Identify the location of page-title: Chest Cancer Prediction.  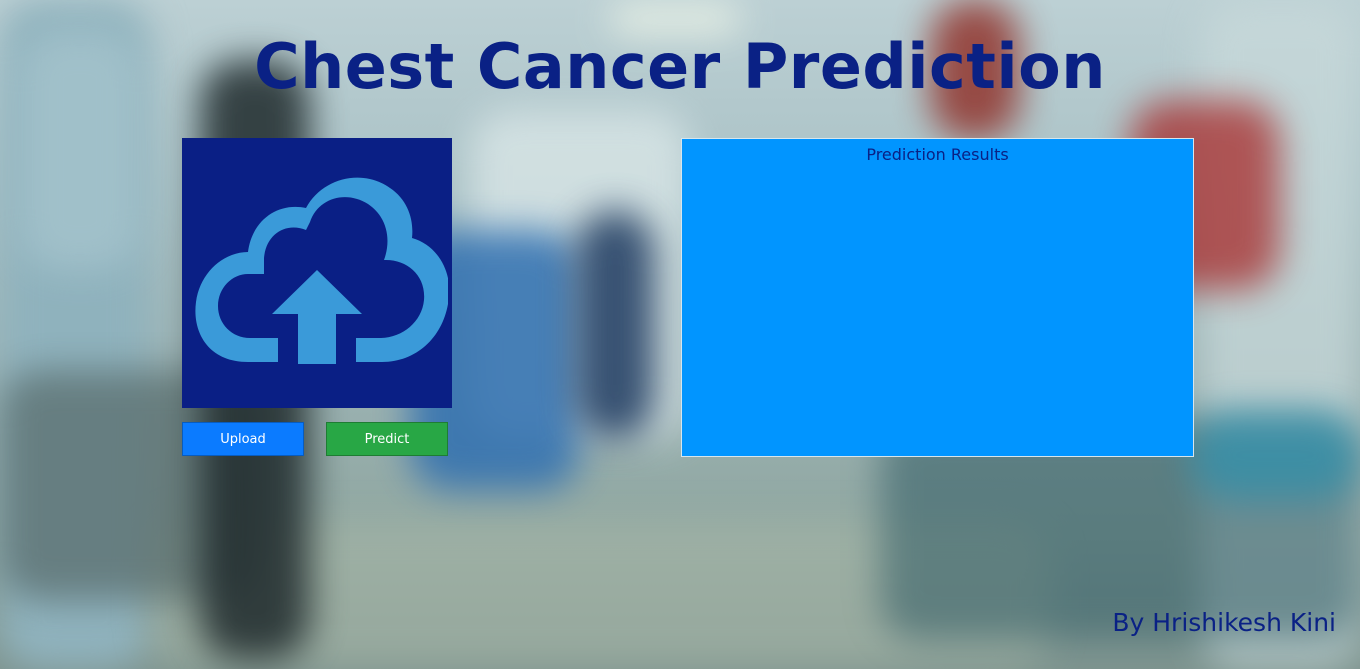
(680, 66).